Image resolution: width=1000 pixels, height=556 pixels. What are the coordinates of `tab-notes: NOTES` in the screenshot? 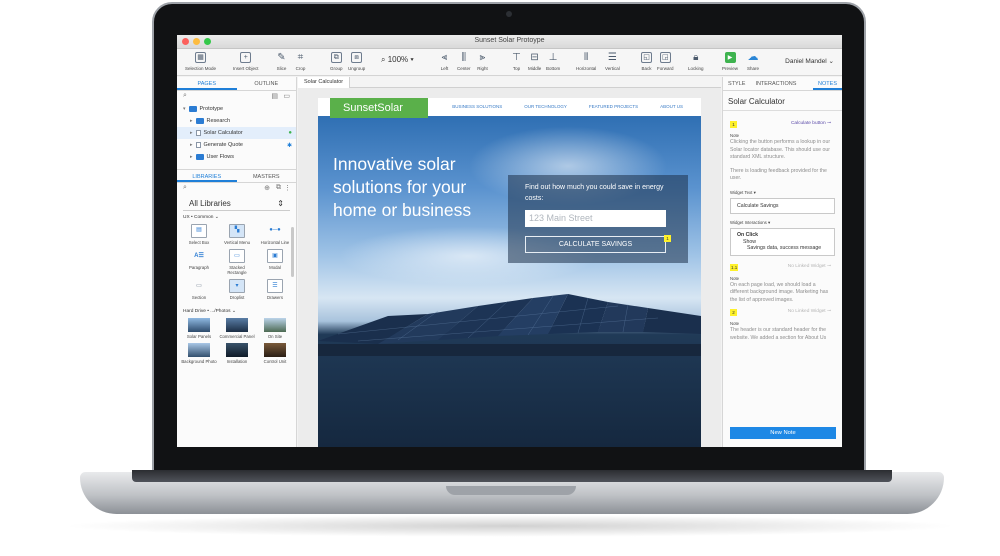 It's located at (827, 83).